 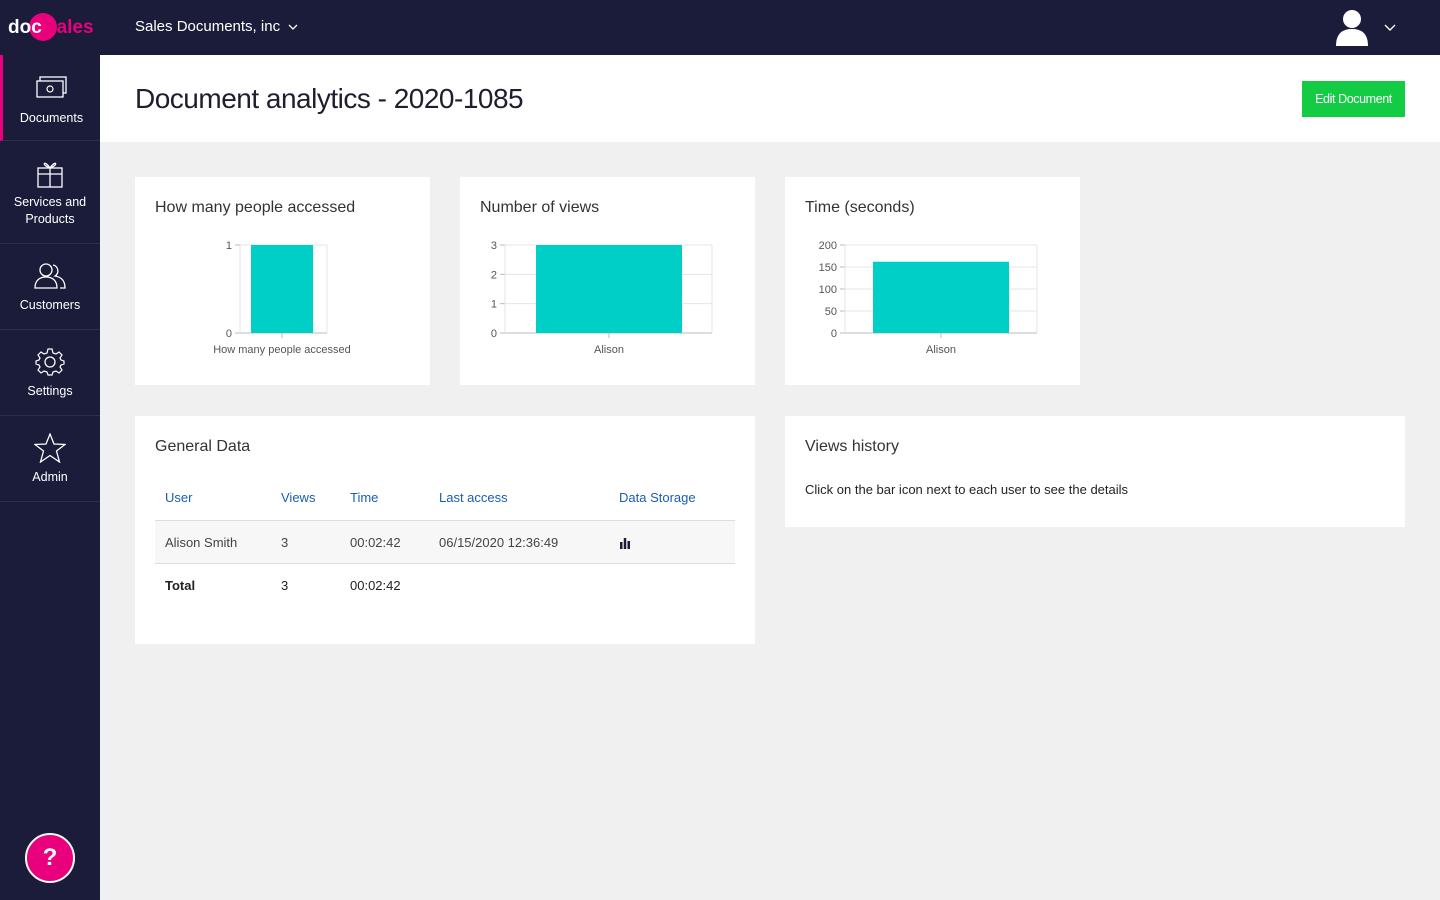 What do you see at coordinates (203, 446) in the screenshot?
I see `general-data-title: General Data` at bounding box center [203, 446].